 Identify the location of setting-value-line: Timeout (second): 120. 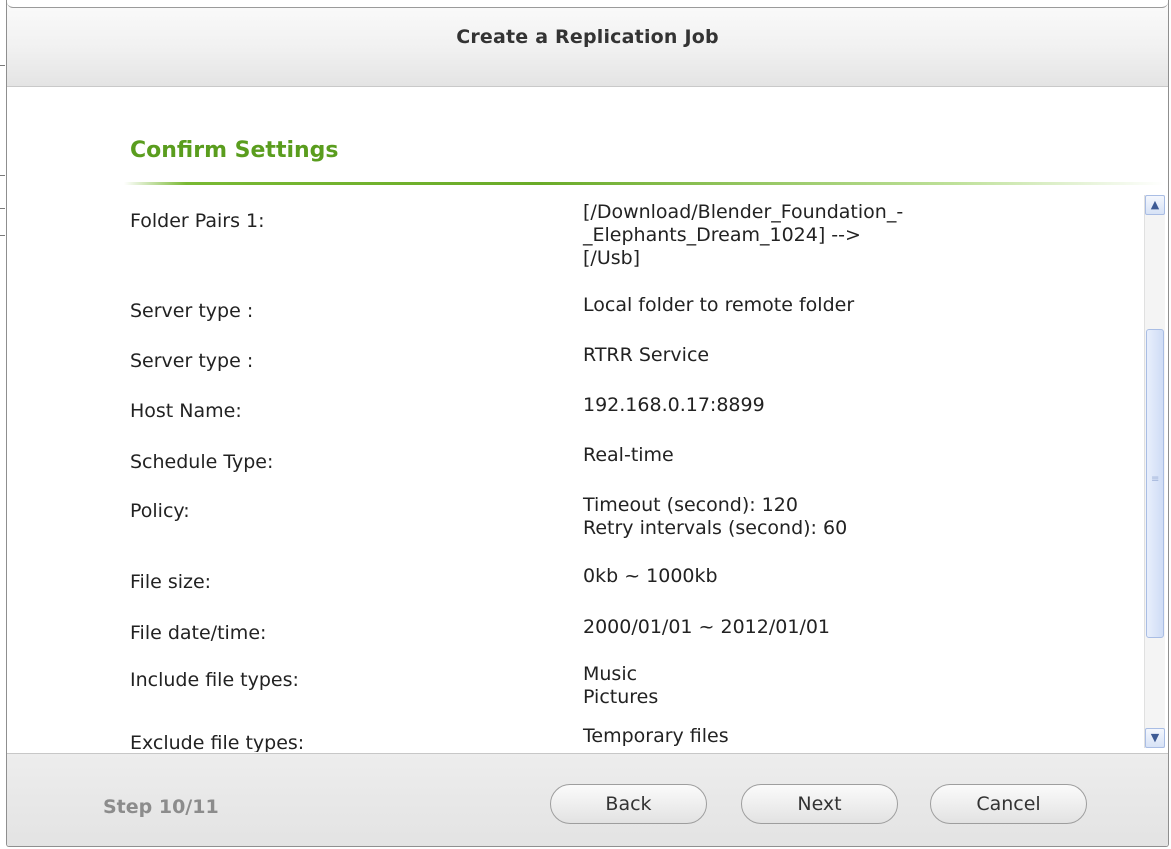
(690, 505).